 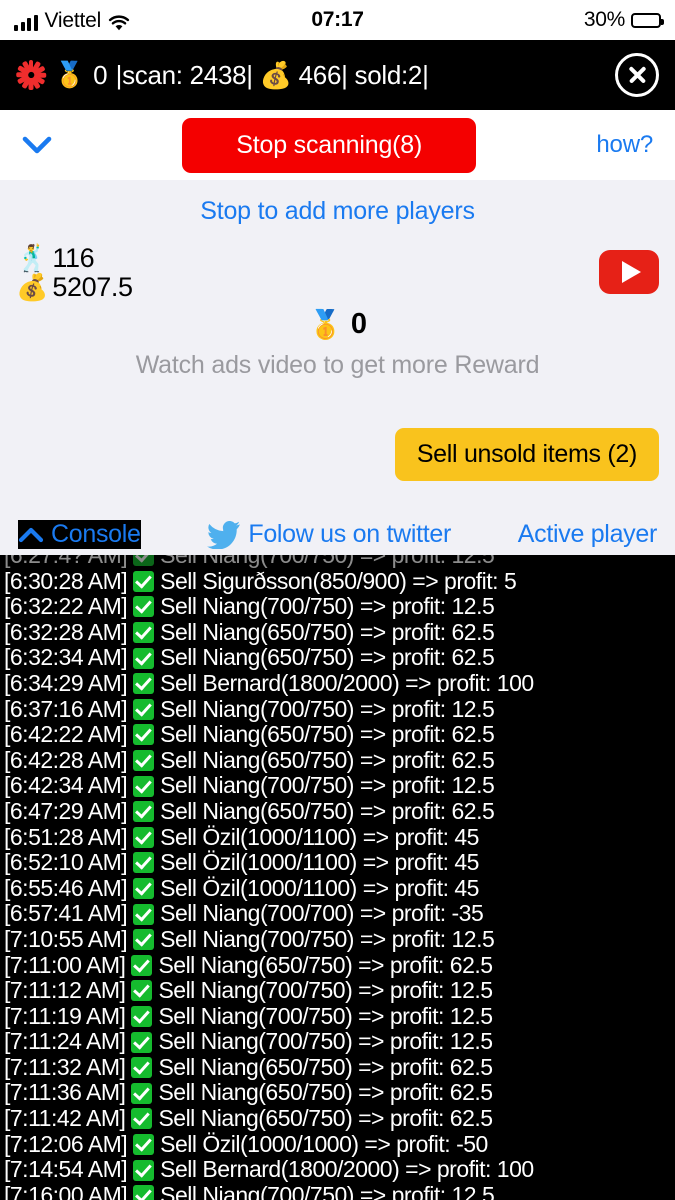 What do you see at coordinates (66, 759) in the screenshot?
I see `log-timestamp: [6:42:28 AM]` at bounding box center [66, 759].